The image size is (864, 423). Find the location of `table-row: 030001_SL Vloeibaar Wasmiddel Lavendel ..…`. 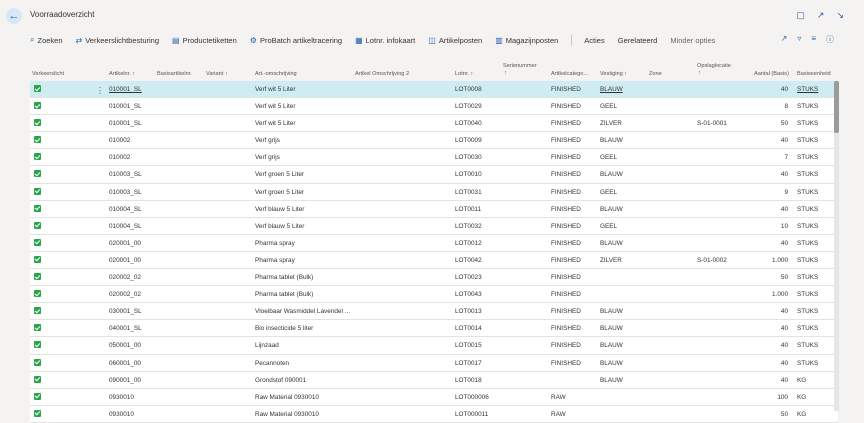

table-row: 030001_SL Vloeibaar Wasmiddel Lavendel ..… is located at coordinates (434, 312).